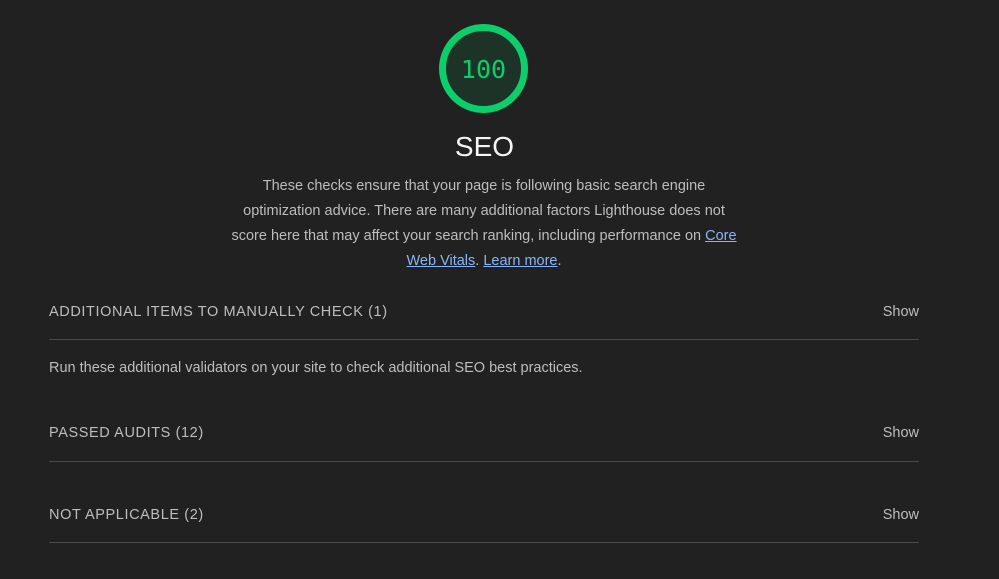  I want to click on group-not-applicable: NOT APPLICABLE (2) Show, so click(484, 515).